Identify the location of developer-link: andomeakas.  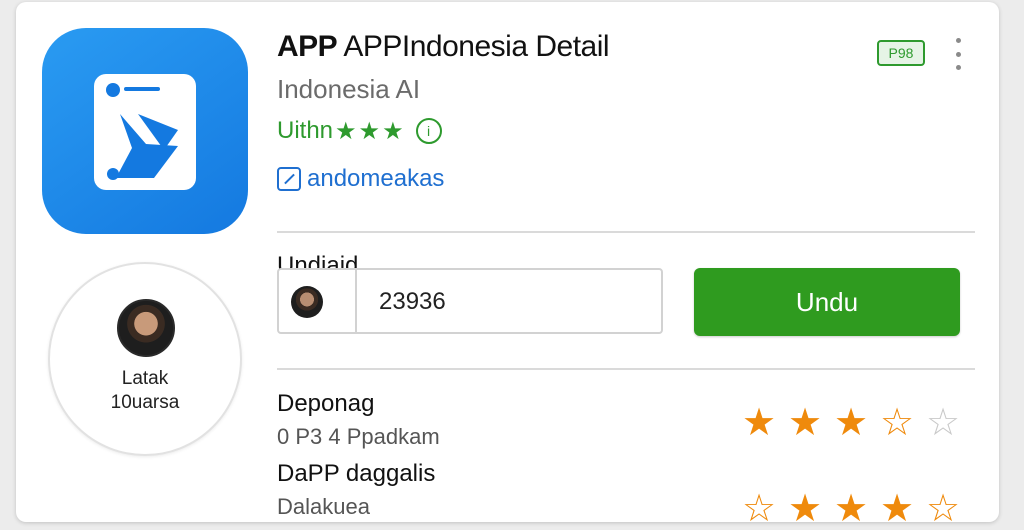
(360, 179).